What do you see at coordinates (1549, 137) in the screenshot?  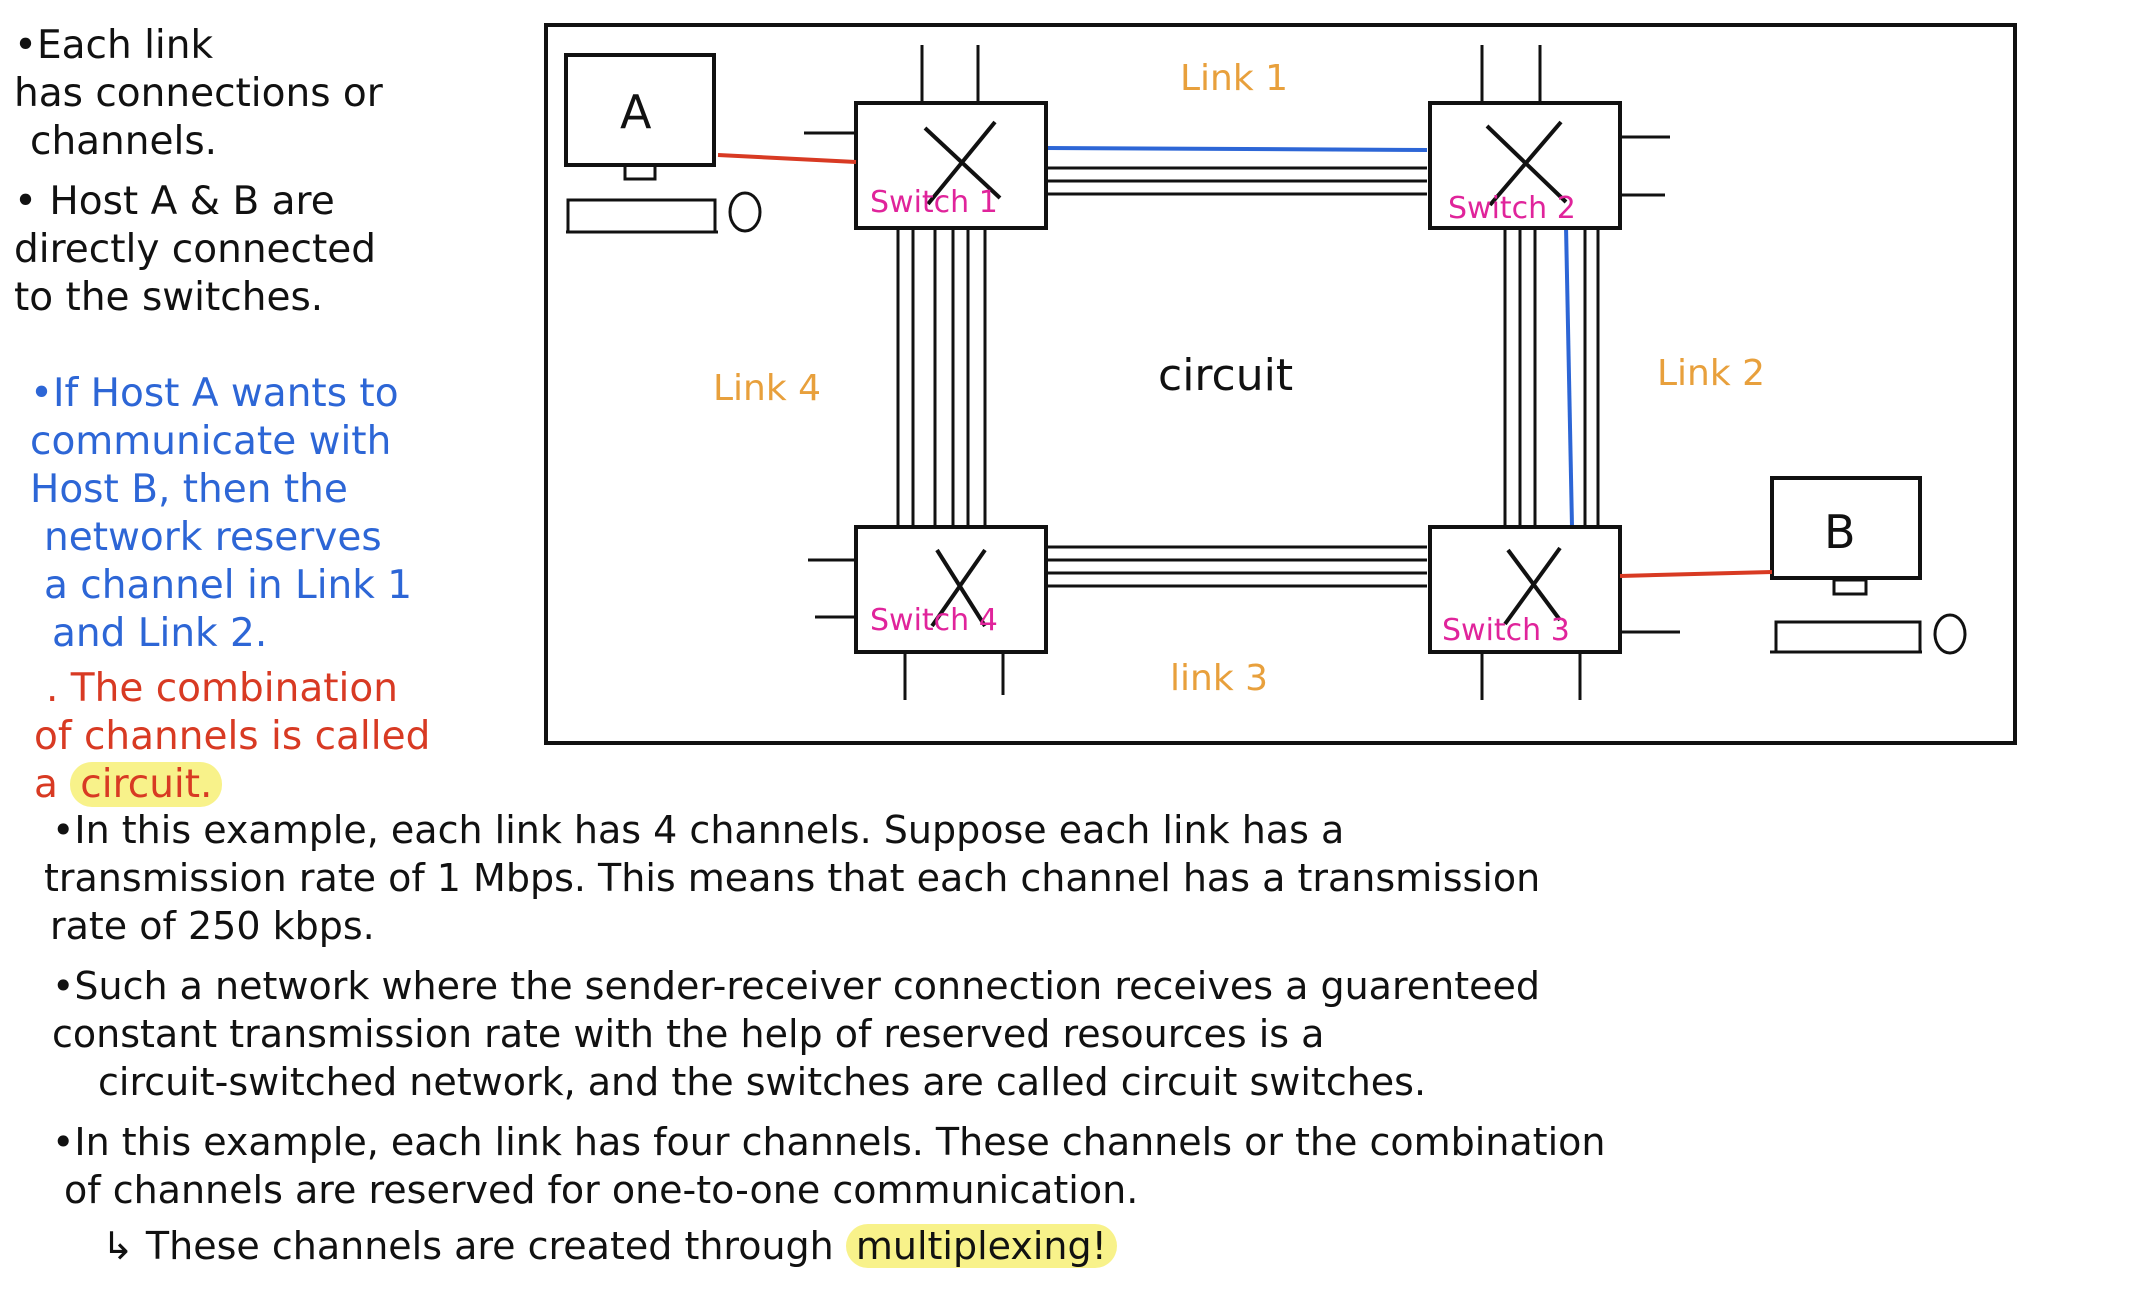 I see `switch-2: Switch 2` at bounding box center [1549, 137].